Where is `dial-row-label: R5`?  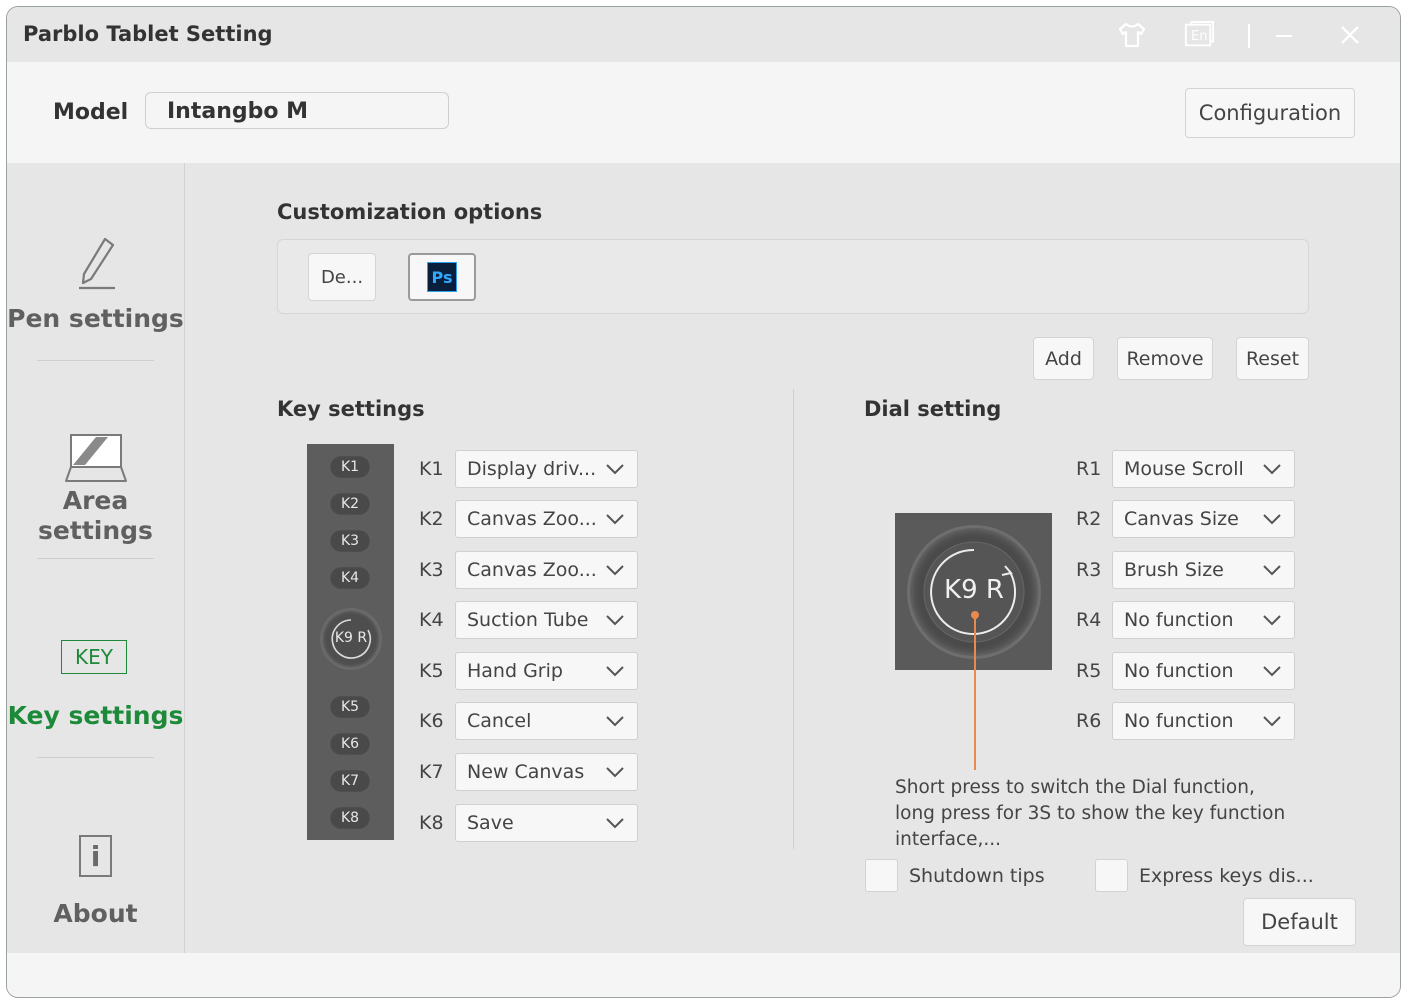
dial-row-label: R5 is located at coordinates (1089, 671).